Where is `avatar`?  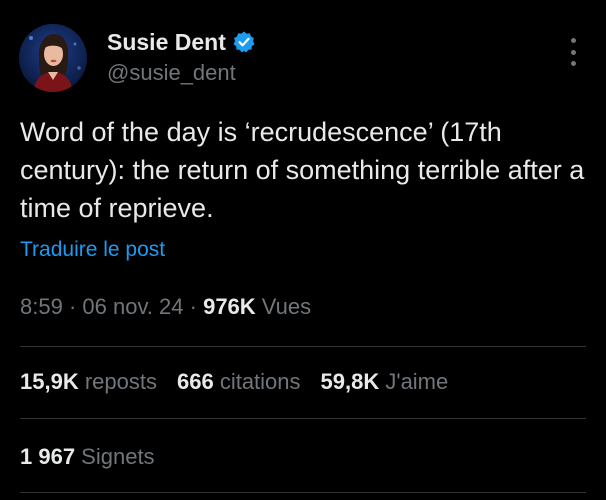
avatar is located at coordinates (53, 58).